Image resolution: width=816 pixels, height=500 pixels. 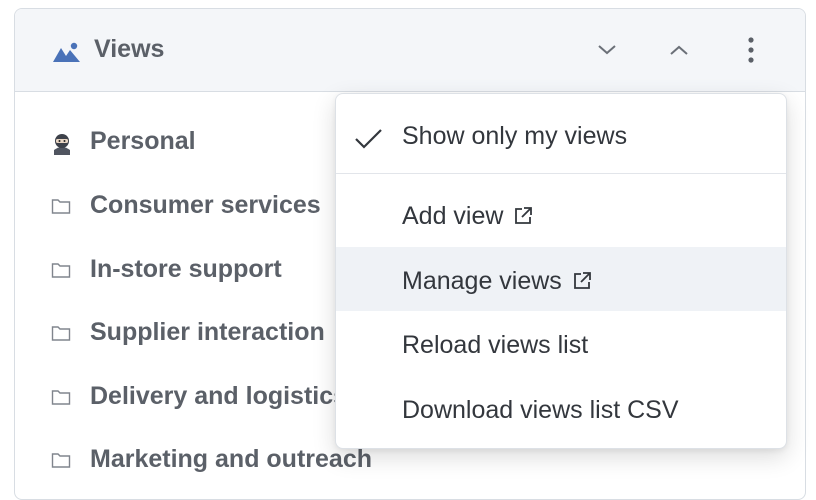 I want to click on menu-item-reload-views-list: Reload views list, so click(x=561, y=343).